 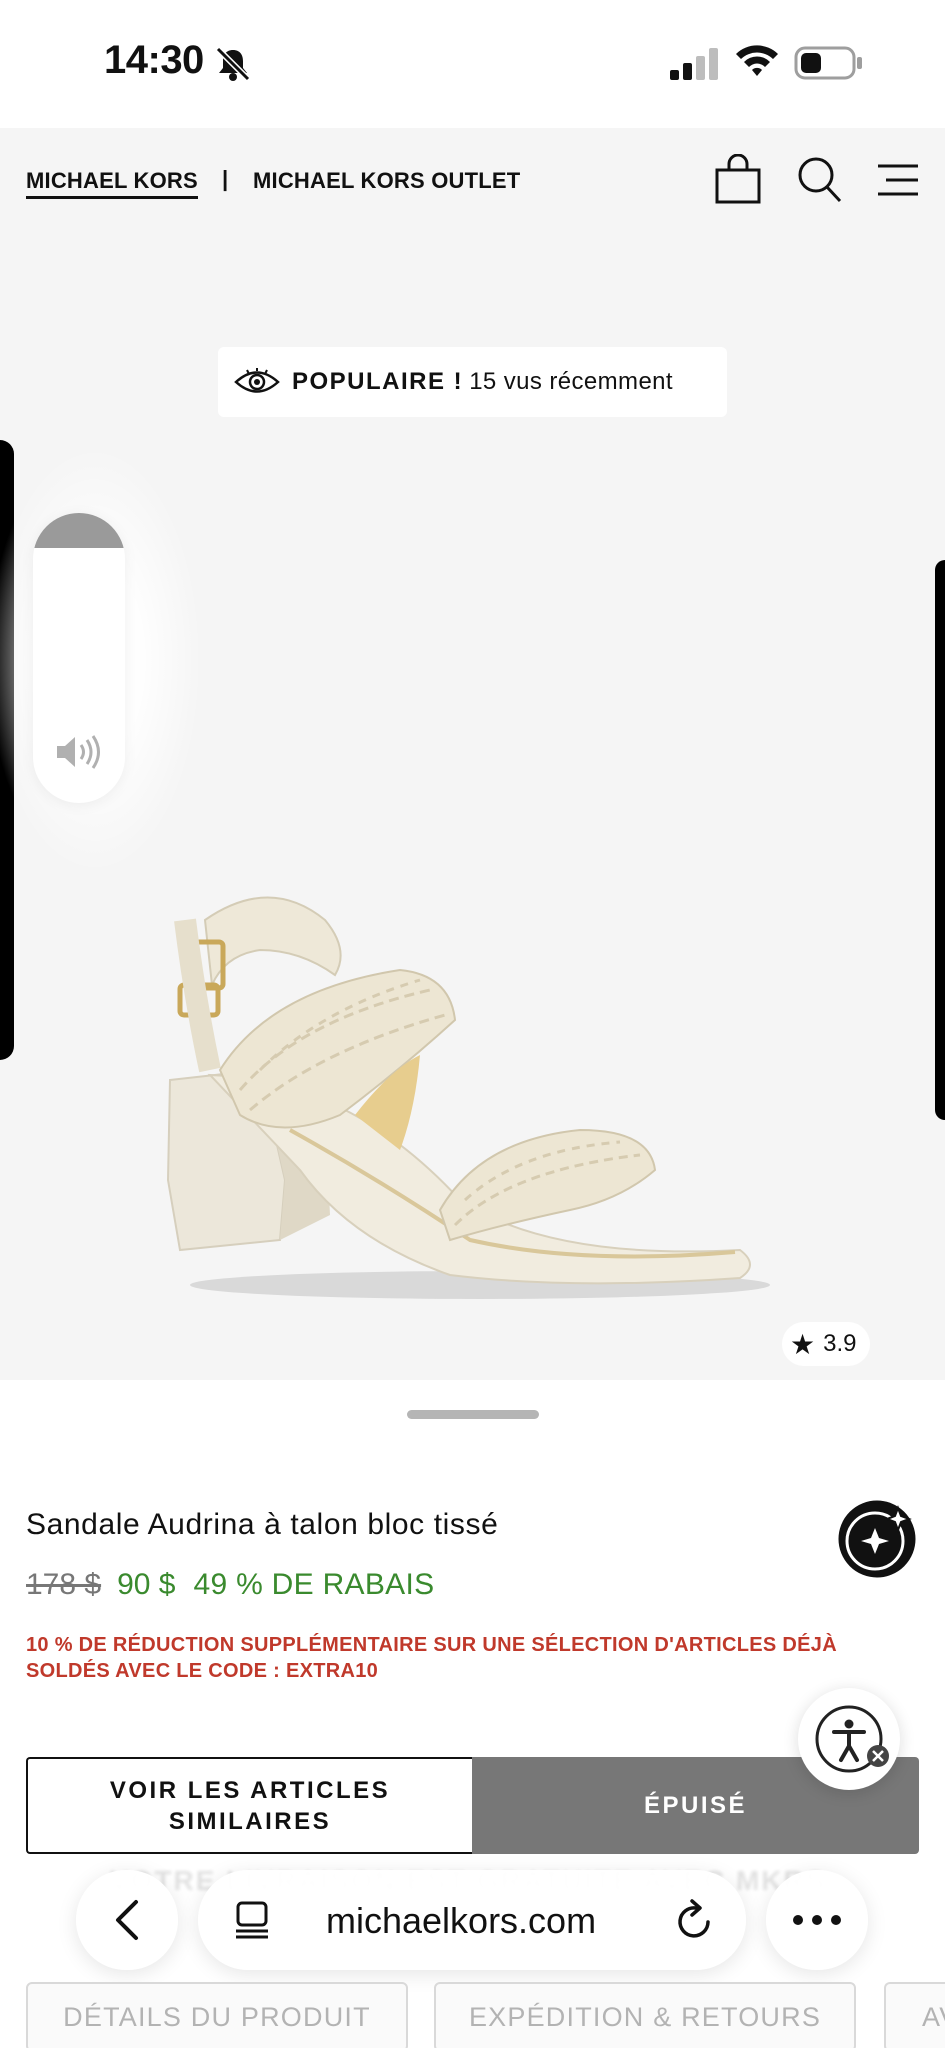 What do you see at coordinates (840, 1343) in the screenshot?
I see `rating-value: 3.9` at bounding box center [840, 1343].